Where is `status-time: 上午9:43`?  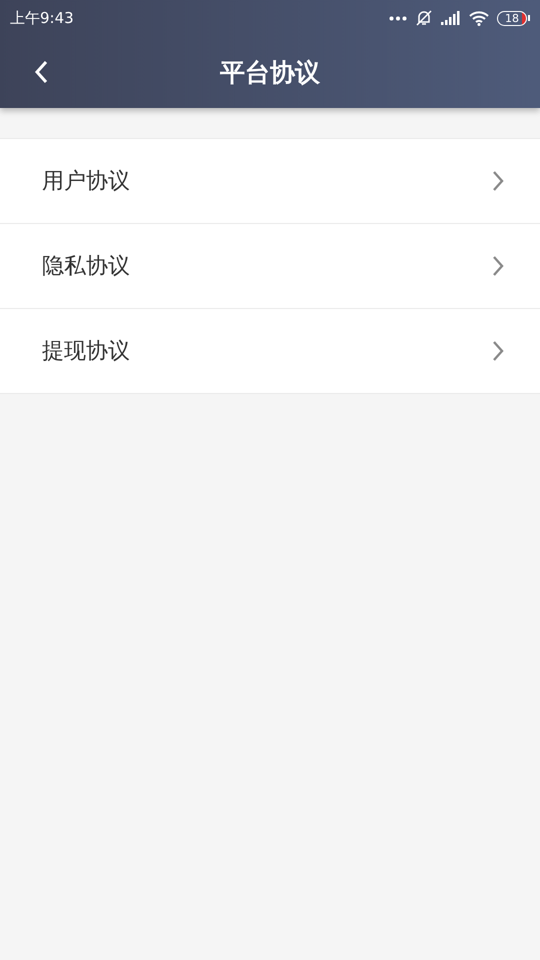
status-time: 上午9:43 is located at coordinates (42, 18).